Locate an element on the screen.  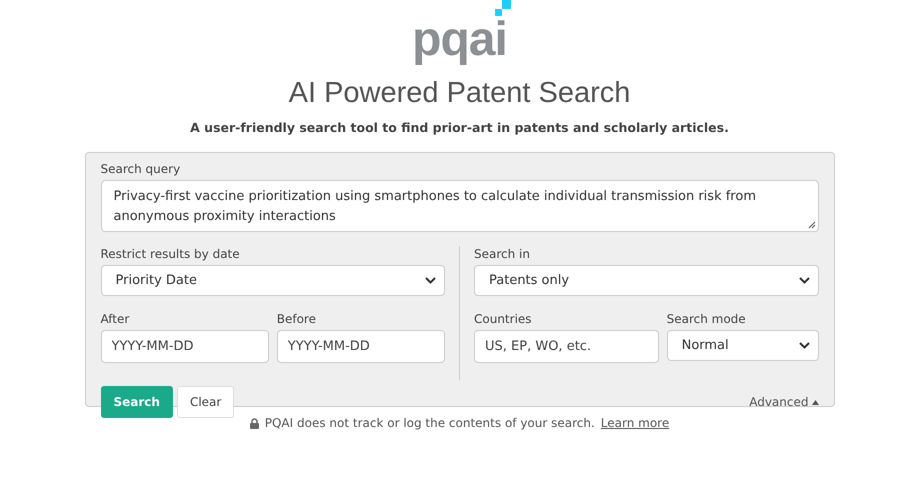
learn-more-link: Learn more is located at coordinates (635, 423).